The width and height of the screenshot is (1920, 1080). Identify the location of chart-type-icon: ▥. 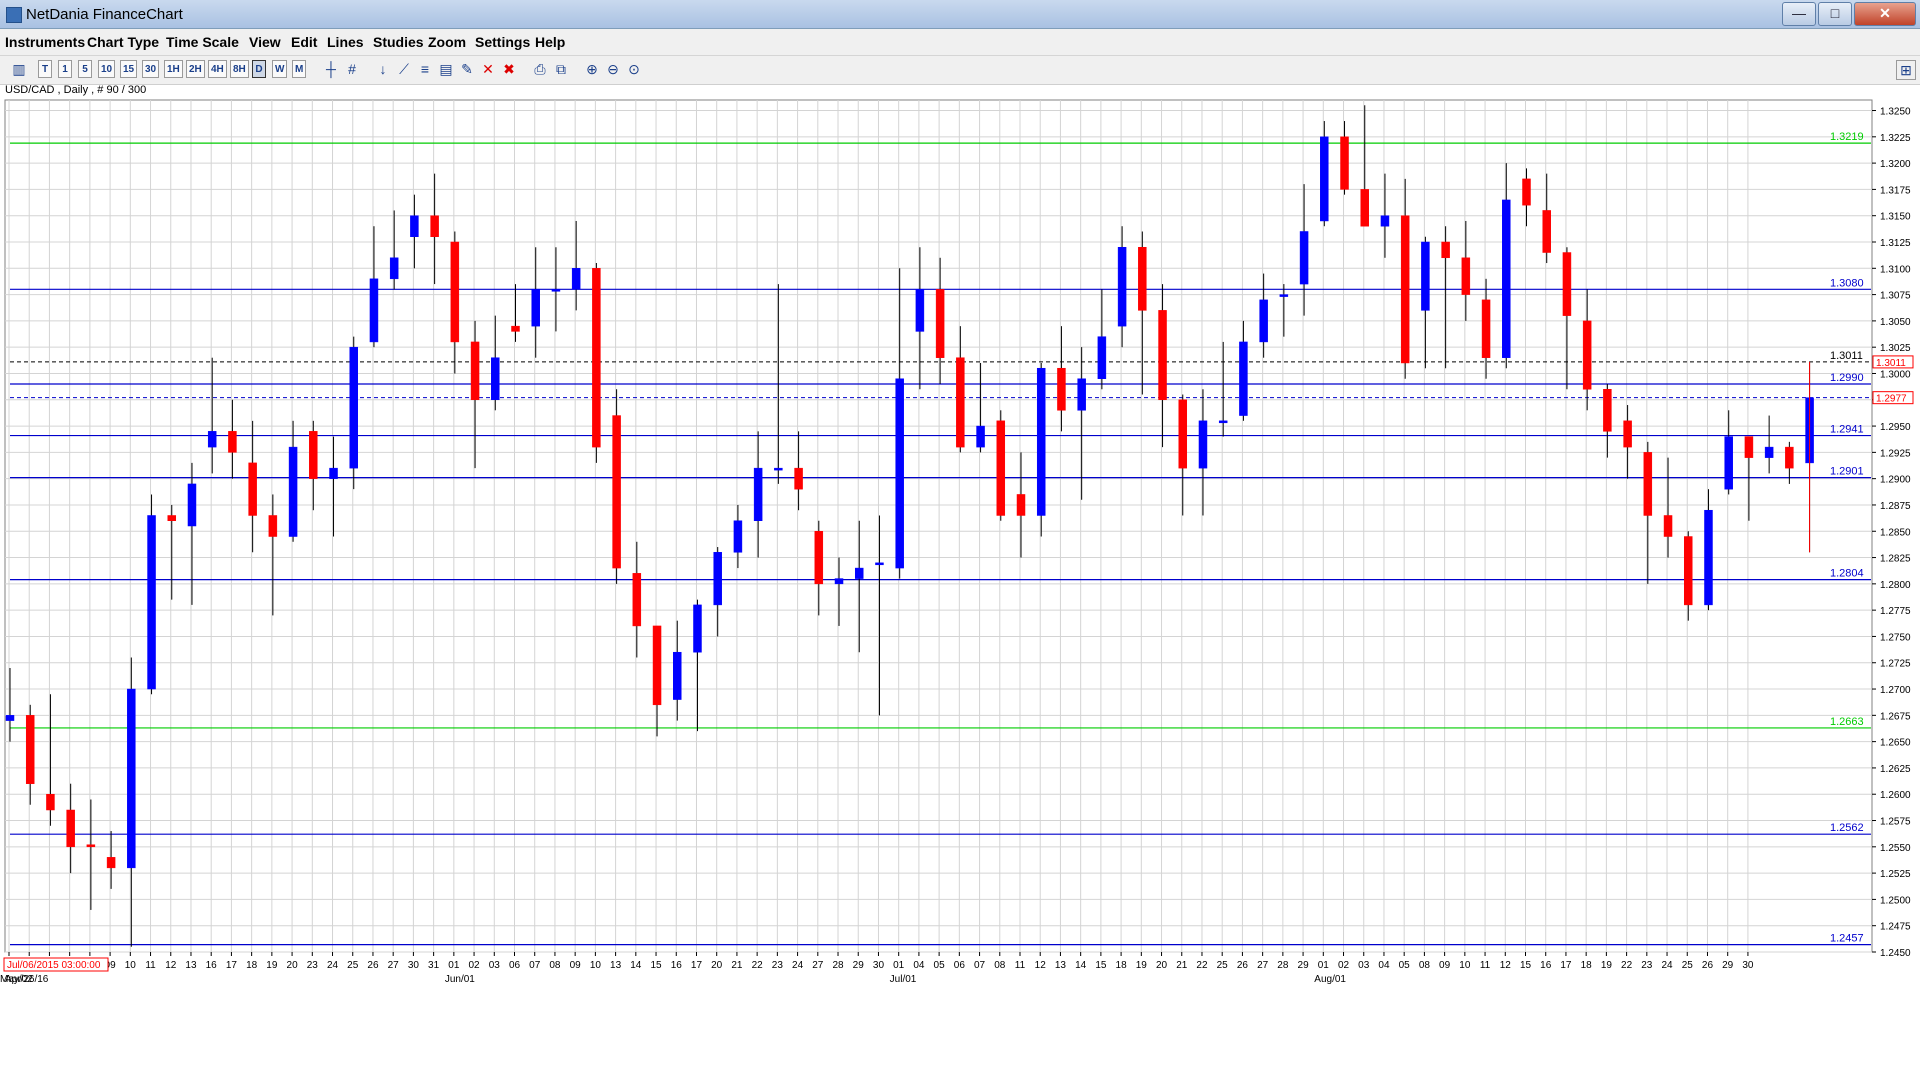
(19, 69).